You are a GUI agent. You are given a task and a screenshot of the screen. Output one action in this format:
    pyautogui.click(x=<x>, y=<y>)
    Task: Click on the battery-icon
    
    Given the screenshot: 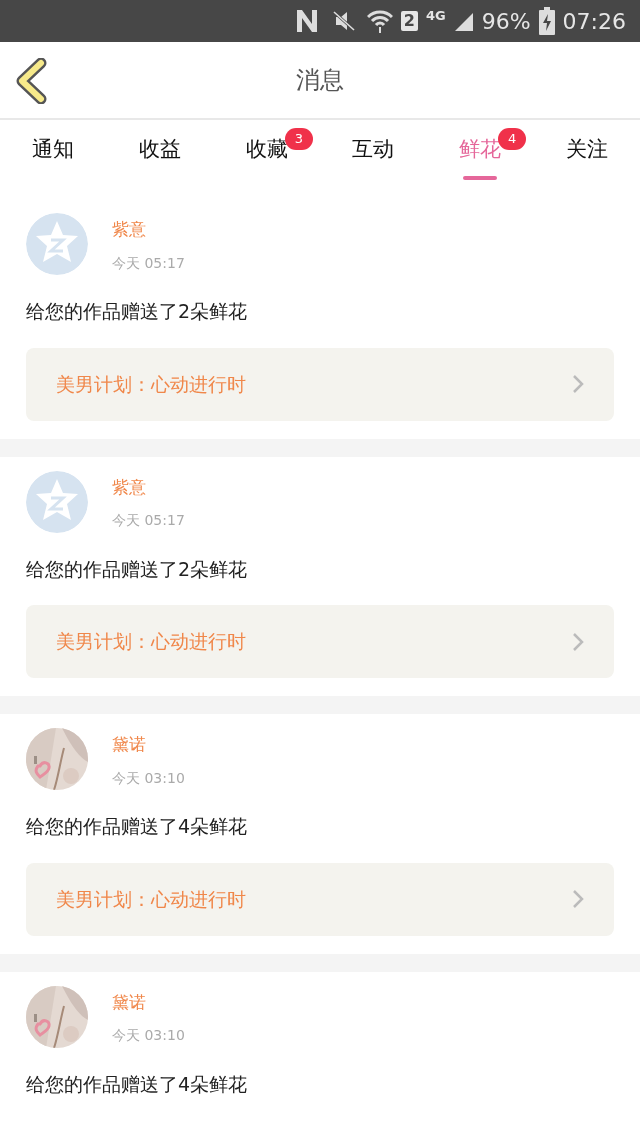 What is the action you would take?
    pyautogui.click(x=546, y=21)
    